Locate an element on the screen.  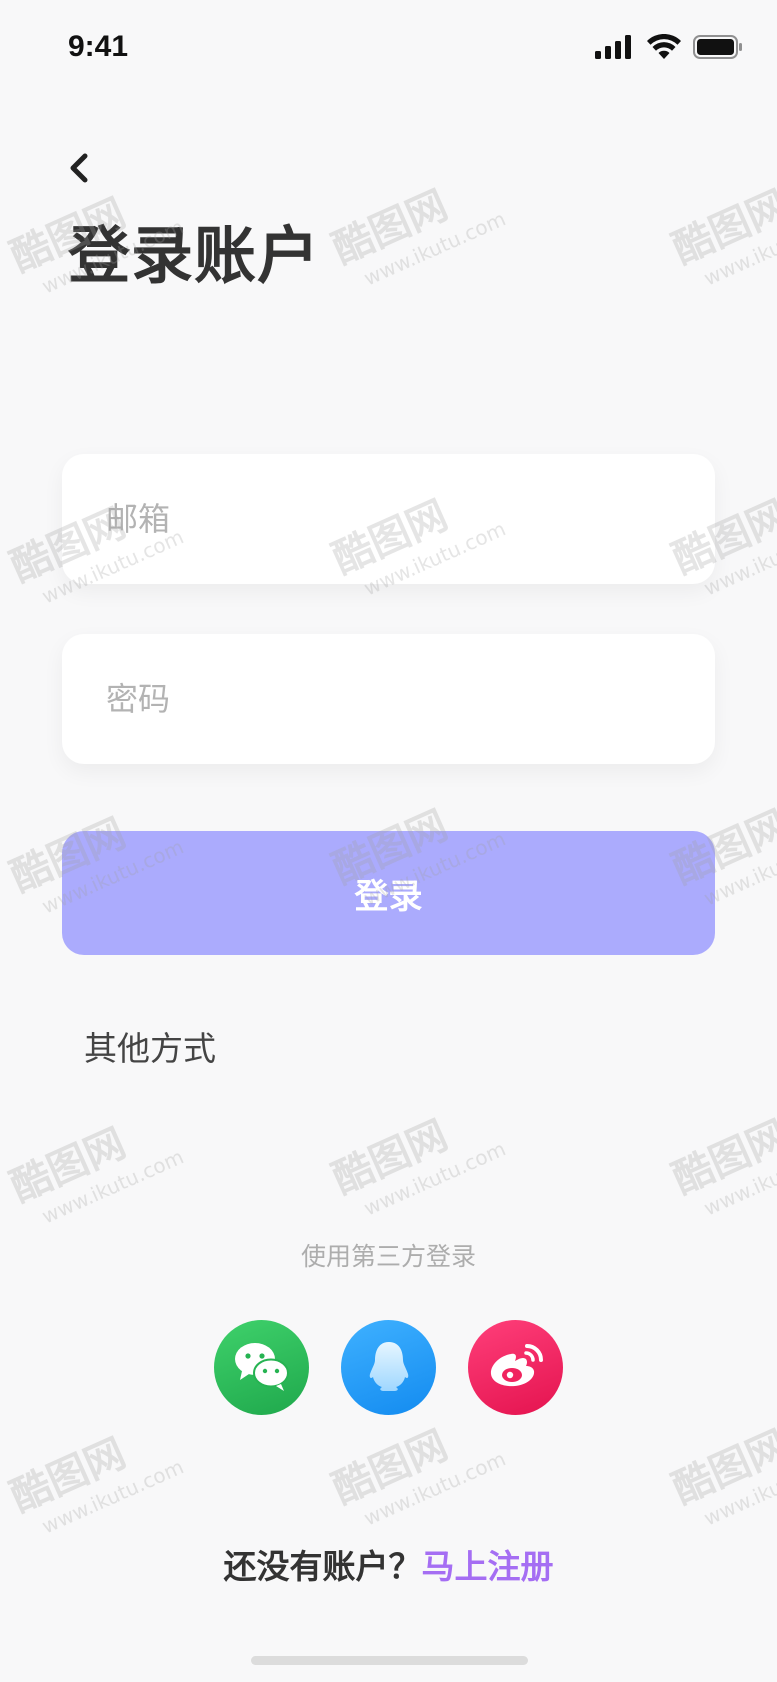
cellular-signal-icon is located at coordinates (615, 49).